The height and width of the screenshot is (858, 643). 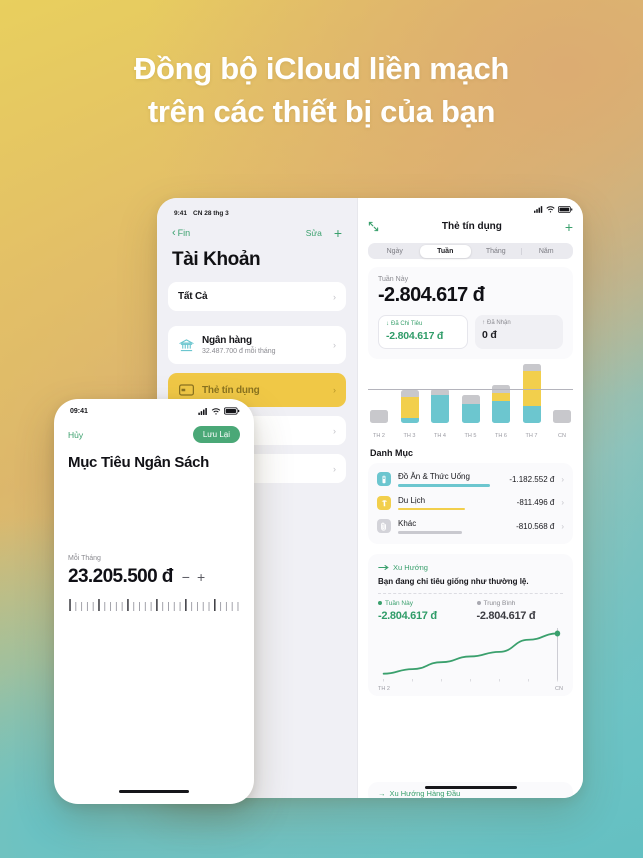 What do you see at coordinates (450, 479) in the screenshot?
I see `category-info: Đồ Ăn & Thức Uống` at bounding box center [450, 479].